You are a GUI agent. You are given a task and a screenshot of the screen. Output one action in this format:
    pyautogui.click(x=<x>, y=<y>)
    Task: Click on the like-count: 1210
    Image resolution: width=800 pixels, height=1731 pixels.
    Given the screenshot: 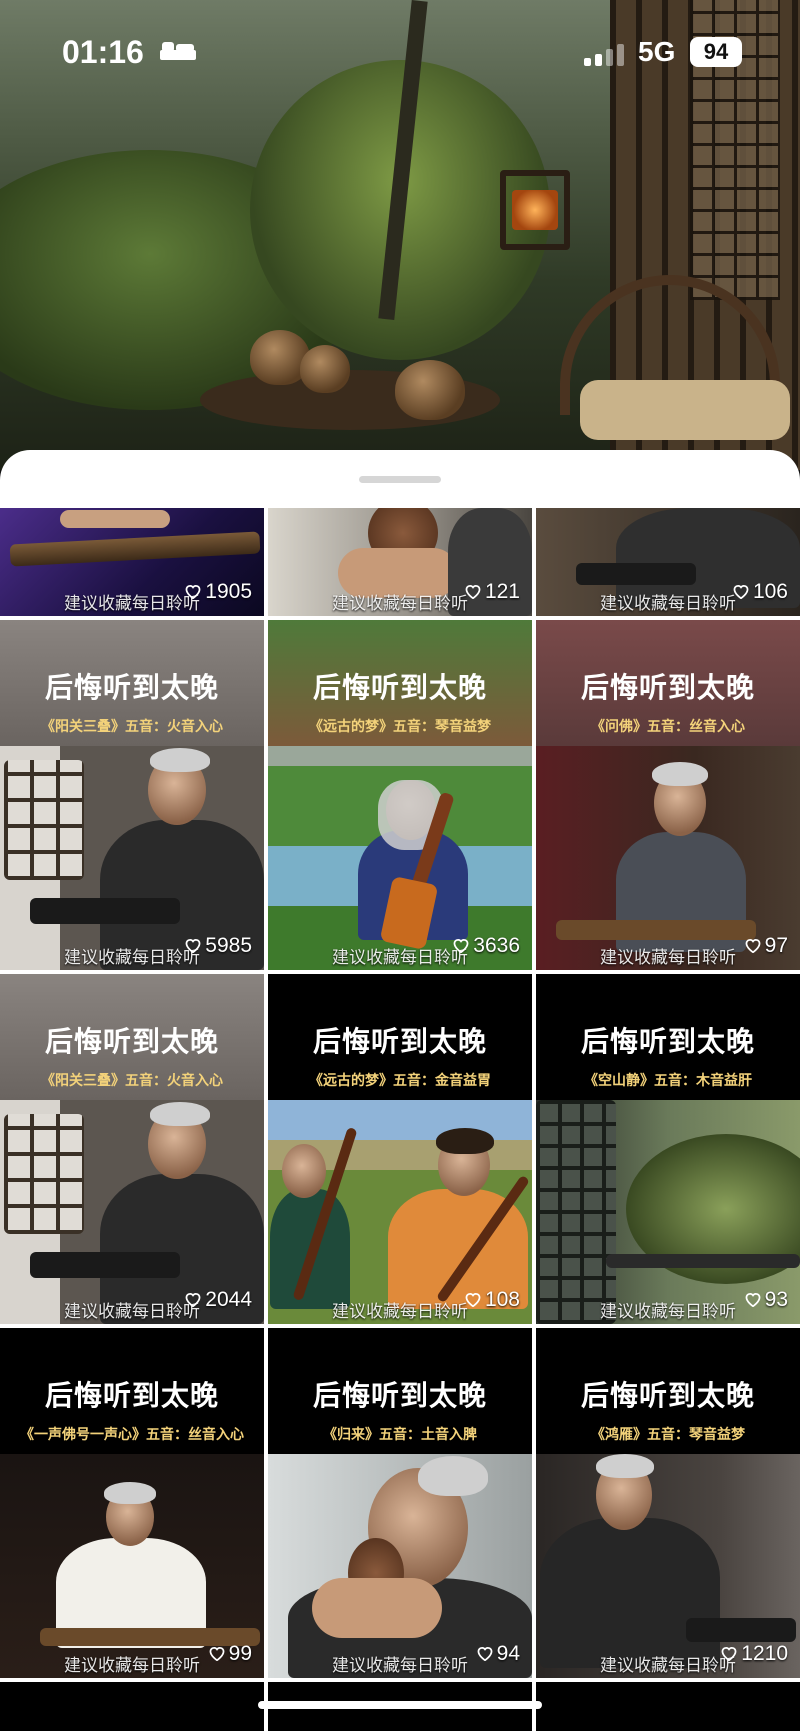 What is the action you would take?
    pyautogui.click(x=754, y=1654)
    